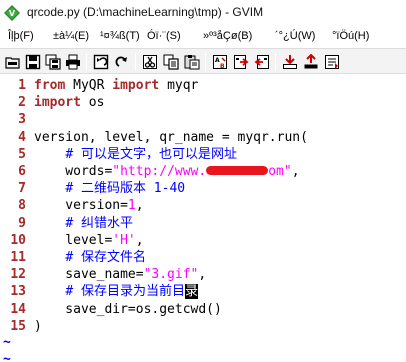 Image resolution: width=406 pixels, height=362 pixels. Describe the element at coordinates (171, 275) in the screenshot. I see `literal-token: "3.gif"` at that location.